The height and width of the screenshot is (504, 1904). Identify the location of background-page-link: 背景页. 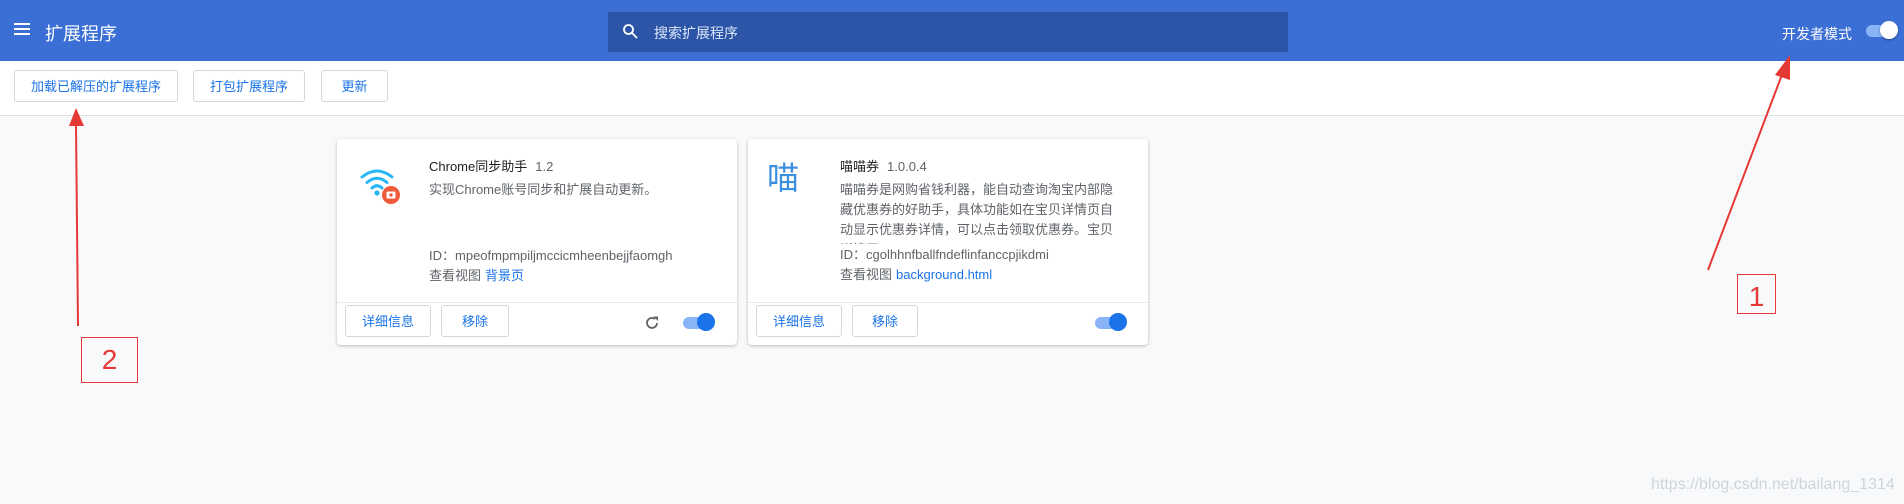
(504, 275).